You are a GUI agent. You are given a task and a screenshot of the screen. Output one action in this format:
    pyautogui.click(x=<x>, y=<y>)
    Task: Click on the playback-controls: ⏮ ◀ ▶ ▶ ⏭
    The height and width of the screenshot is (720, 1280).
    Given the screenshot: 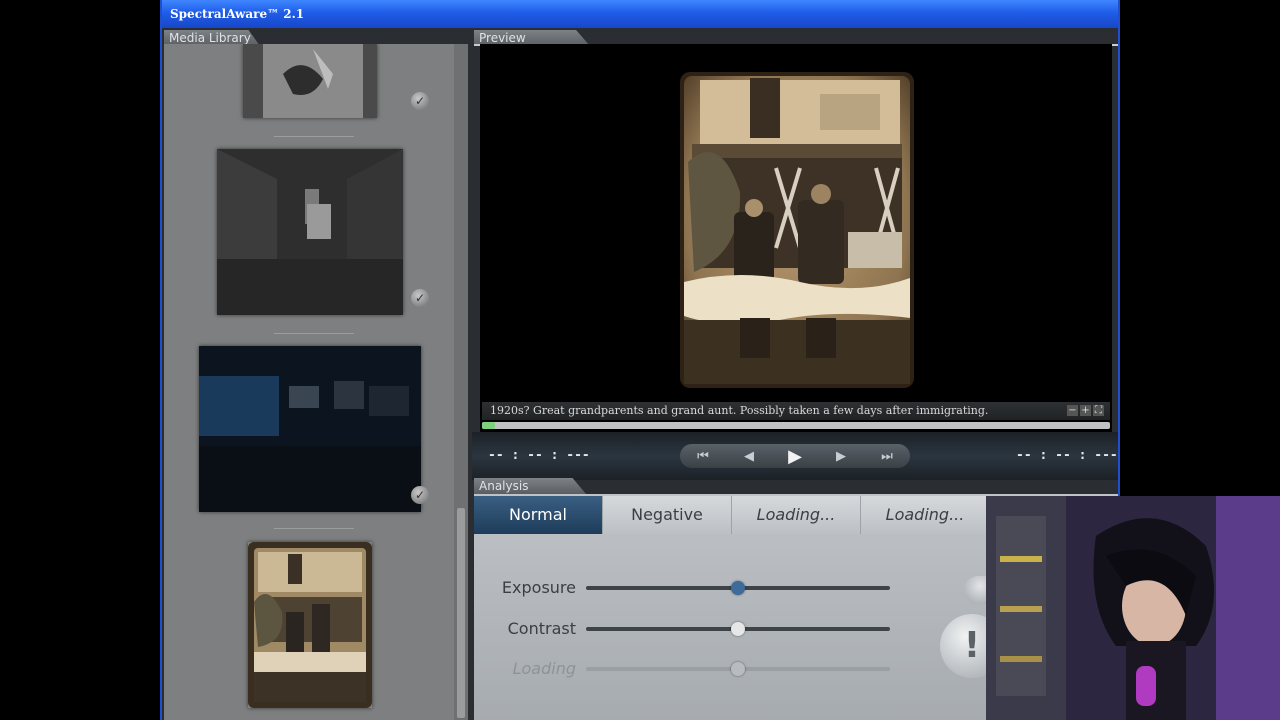 What is the action you would take?
    pyautogui.click(x=795, y=456)
    